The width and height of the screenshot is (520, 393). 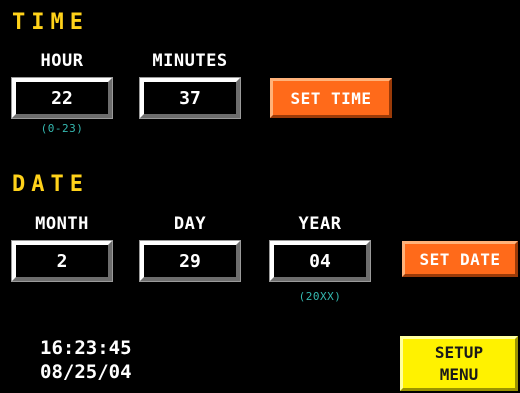 What do you see at coordinates (190, 61) in the screenshot?
I see `minutes-label: MINUTES` at bounding box center [190, 61].